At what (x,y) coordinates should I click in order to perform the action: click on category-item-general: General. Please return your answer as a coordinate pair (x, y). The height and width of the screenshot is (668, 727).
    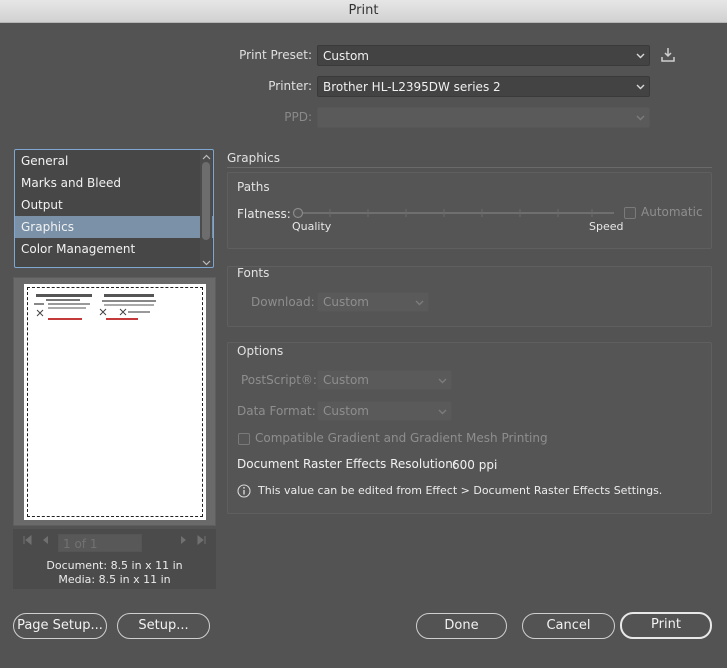
    Looking at the image, I should click on (114, 161).